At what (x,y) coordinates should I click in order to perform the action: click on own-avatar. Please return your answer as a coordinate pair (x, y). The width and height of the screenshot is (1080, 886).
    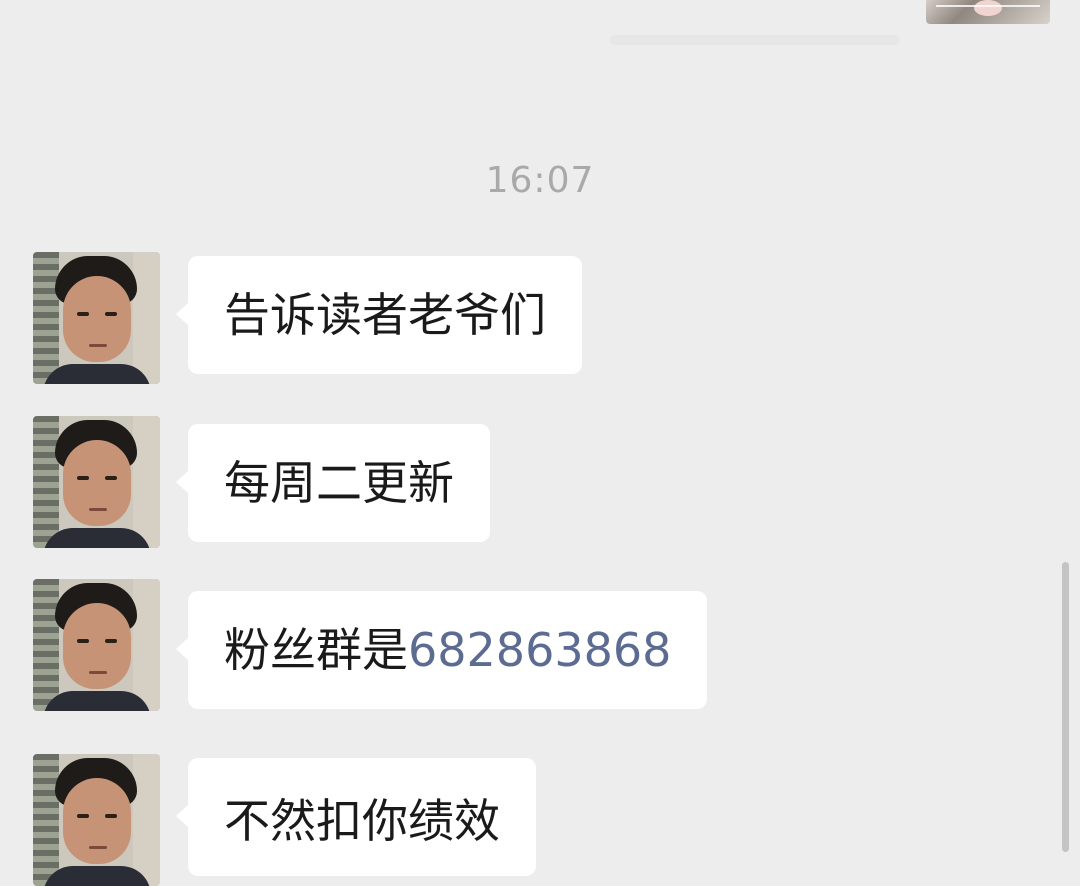
    Looking at the image, I should click on (988, 12).